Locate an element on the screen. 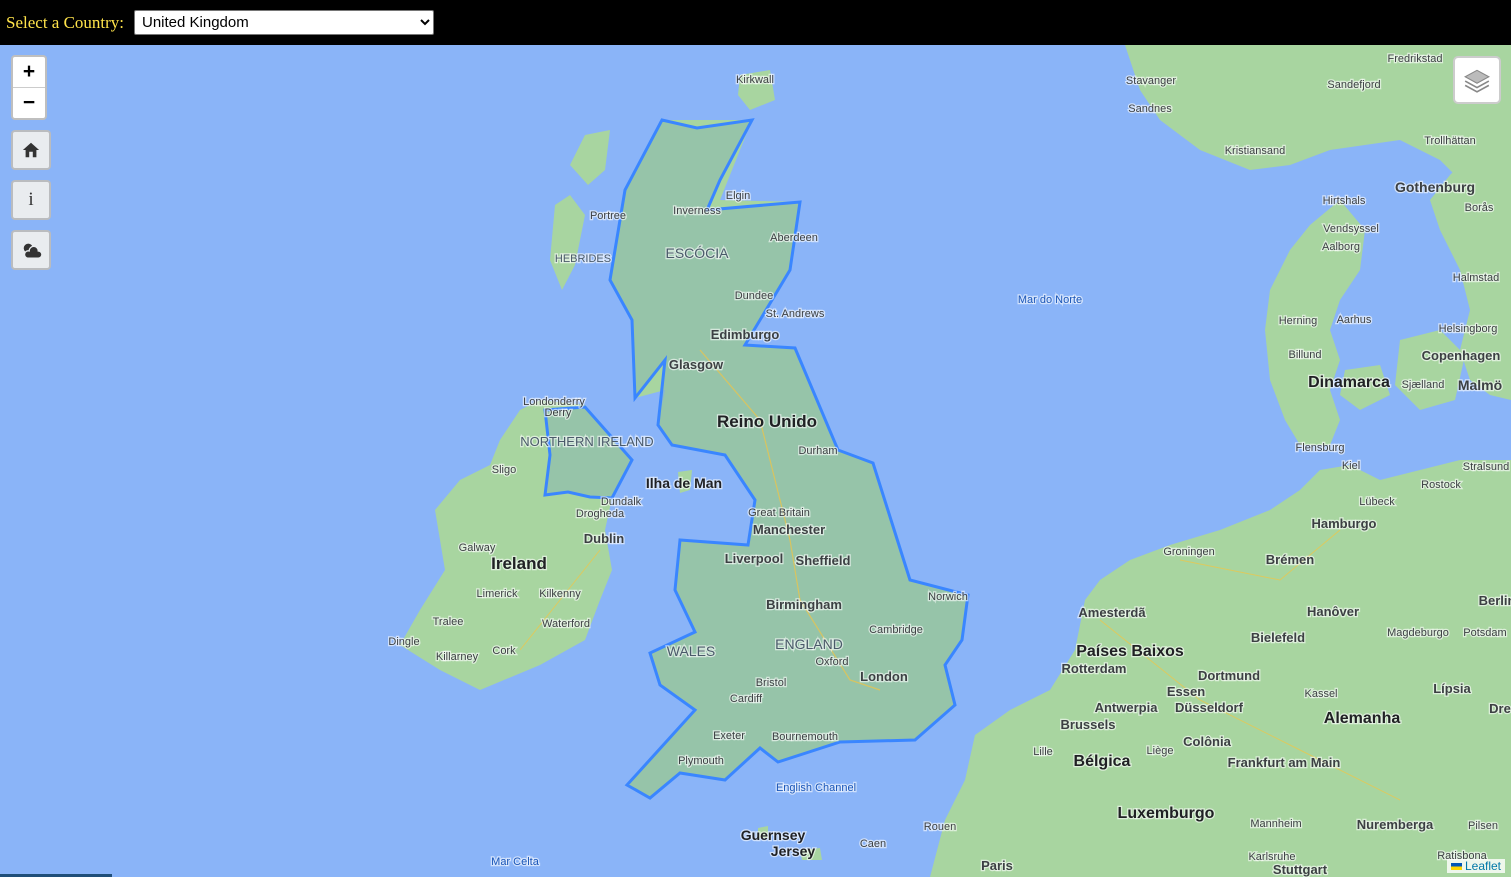 This screenshot has width=1511, height=877. map-label-city: Durham is located at coordinates (817, 451).